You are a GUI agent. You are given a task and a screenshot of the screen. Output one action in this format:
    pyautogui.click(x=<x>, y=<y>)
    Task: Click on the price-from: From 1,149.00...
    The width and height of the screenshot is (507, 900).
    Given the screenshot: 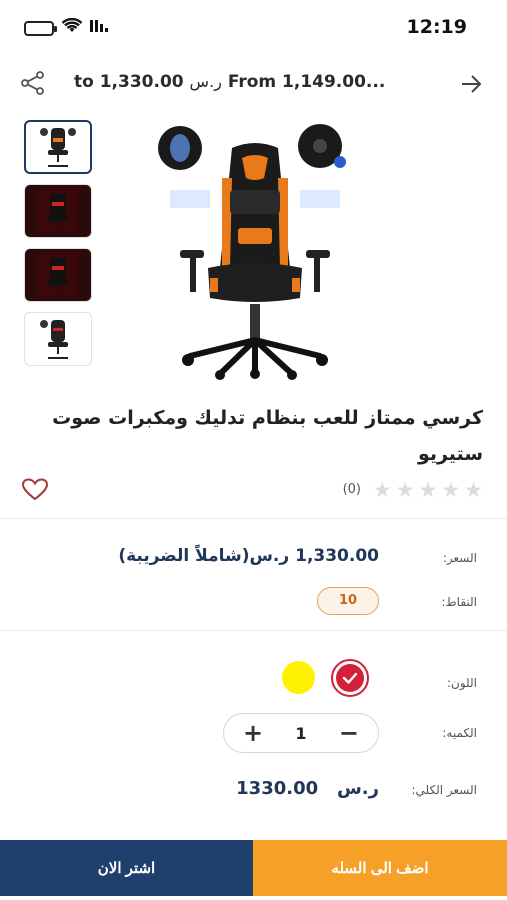 What is the action you would take?
    pyautogui.click(x=306, y=82)
    